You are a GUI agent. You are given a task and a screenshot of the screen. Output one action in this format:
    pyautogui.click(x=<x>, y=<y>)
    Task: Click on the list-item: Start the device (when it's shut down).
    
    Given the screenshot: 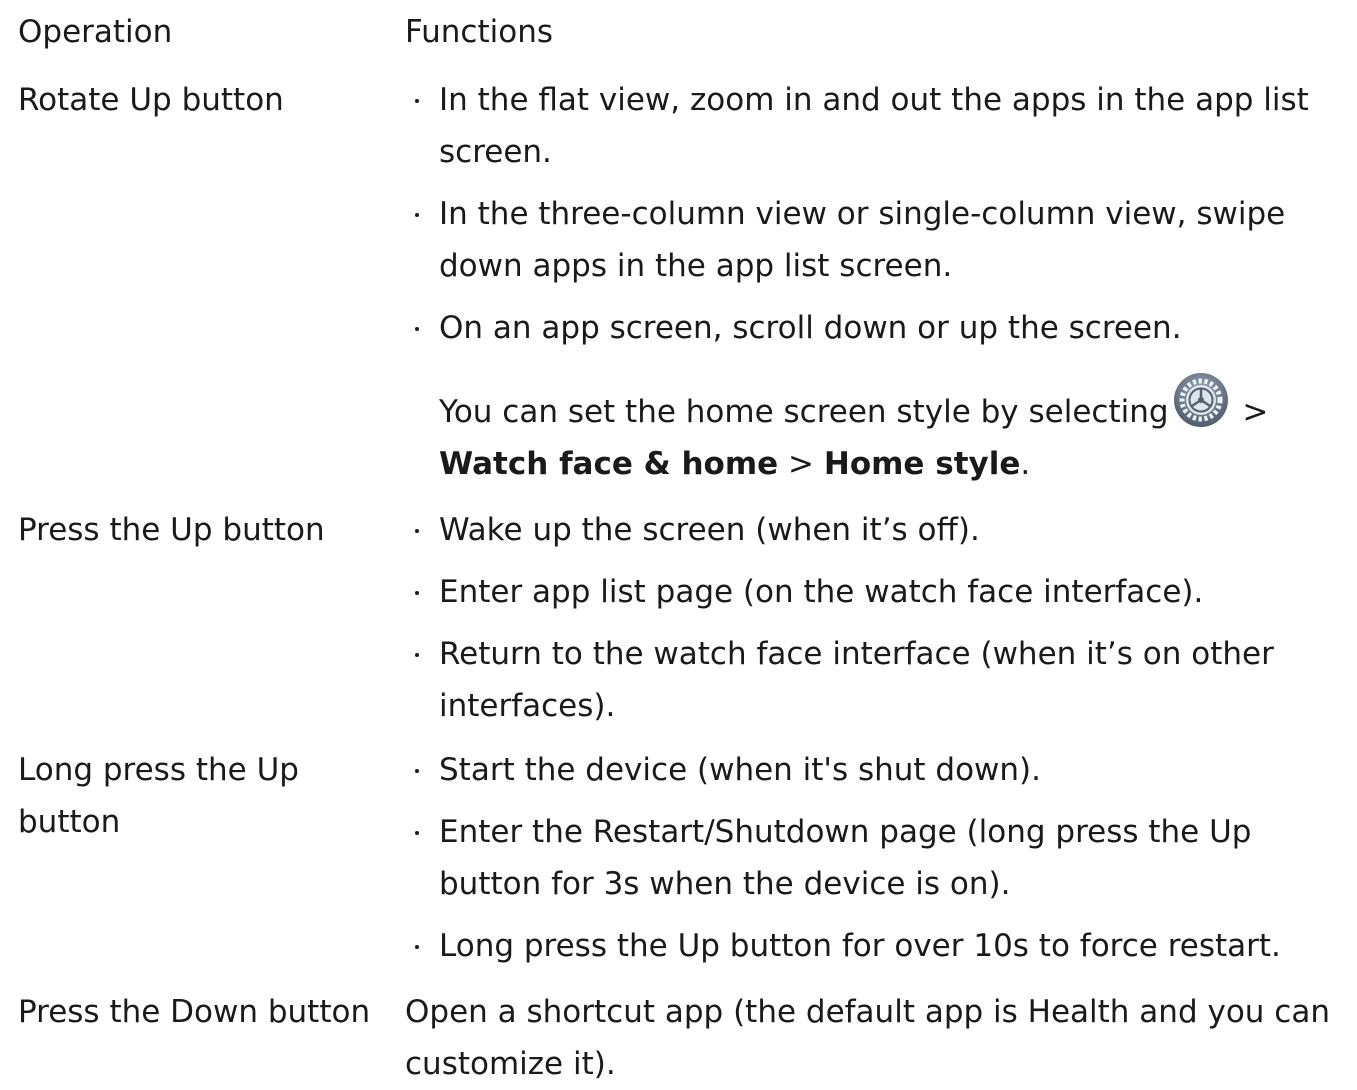 What is the action you would take?
    pyautogui.click(x=876, y=770)
    